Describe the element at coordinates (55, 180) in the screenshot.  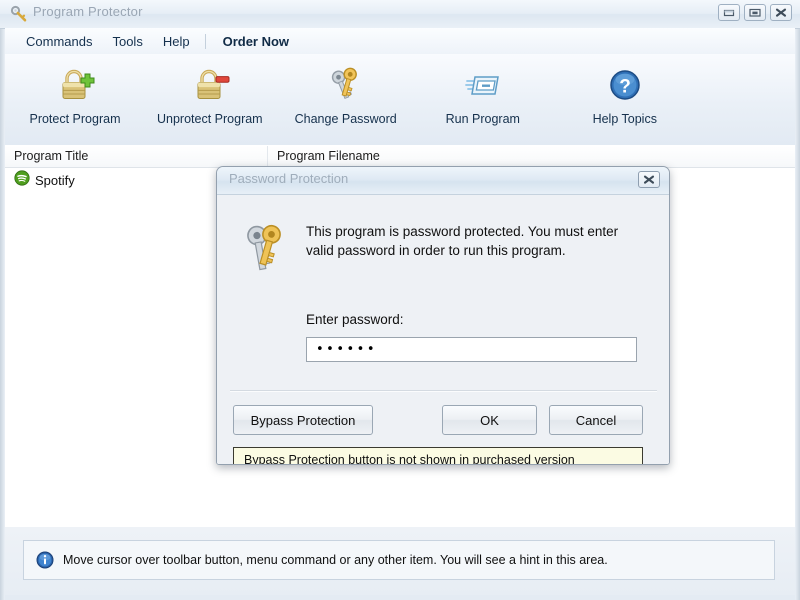
I see `row-label-program-title: Spotify` at that location.